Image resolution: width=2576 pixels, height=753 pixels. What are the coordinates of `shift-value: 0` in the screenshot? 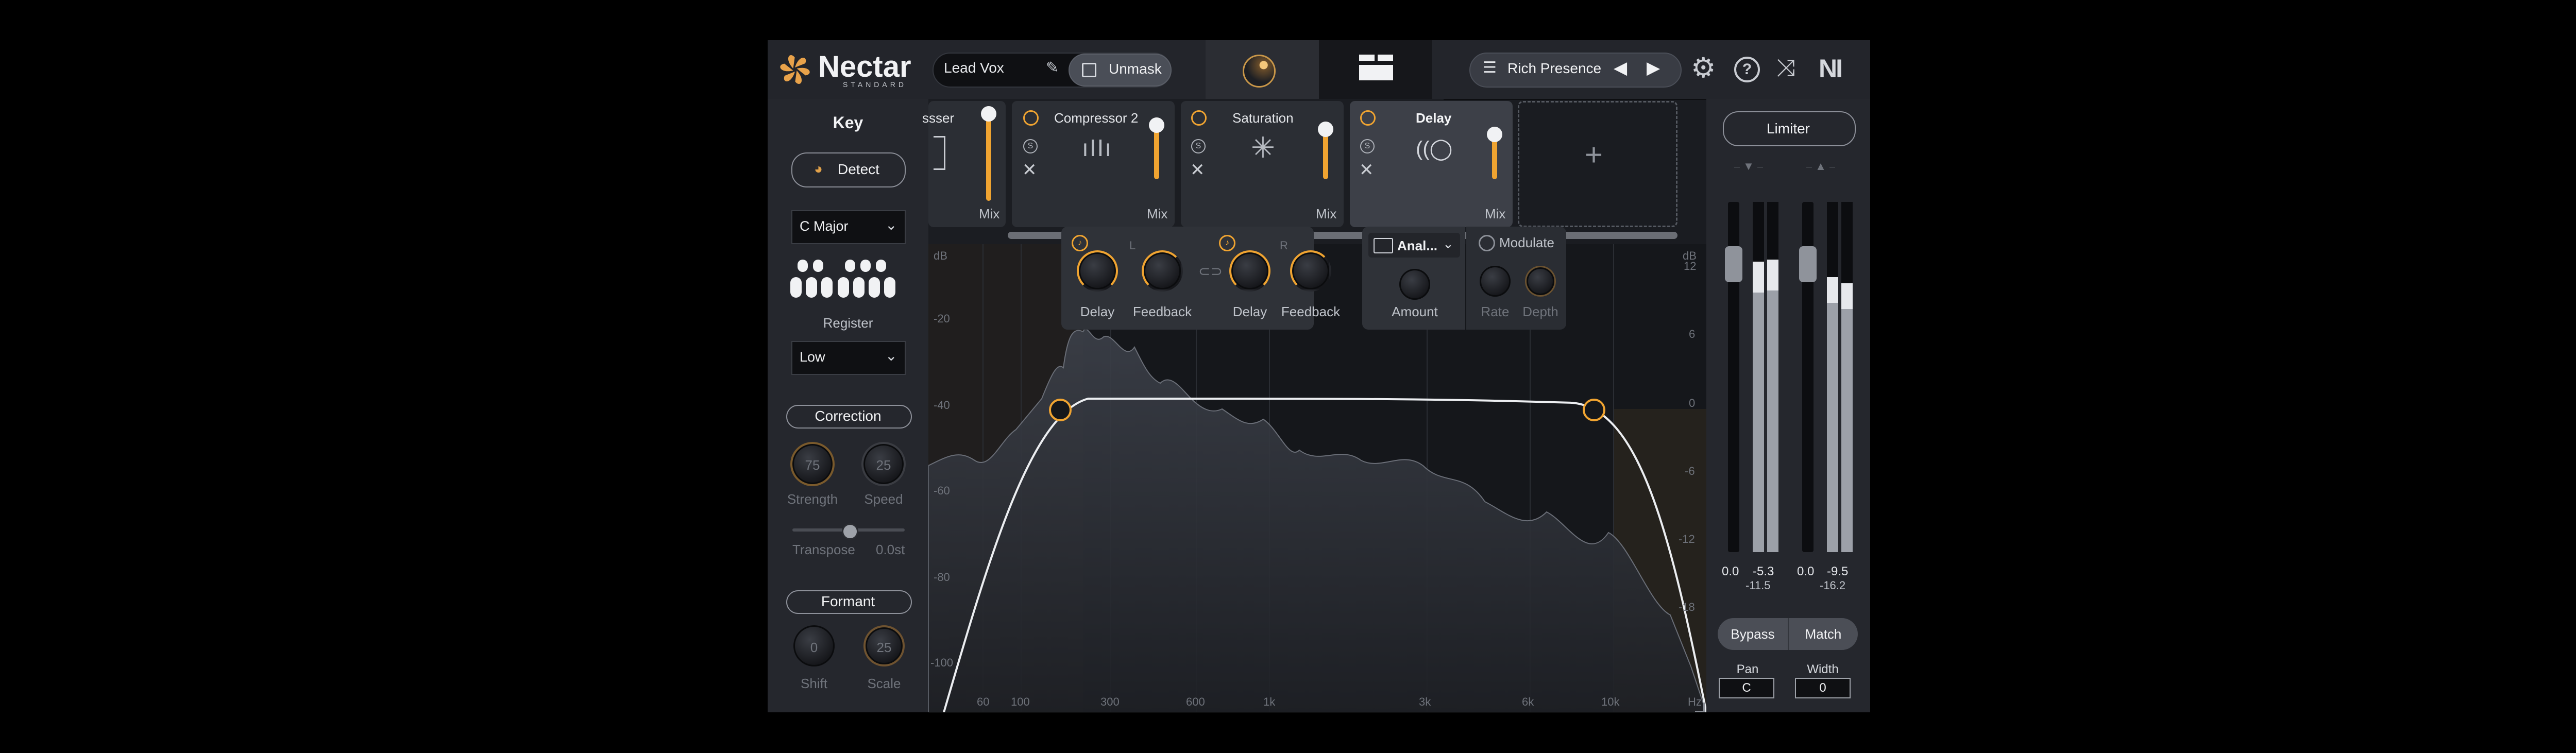 It's located at (814, 647).